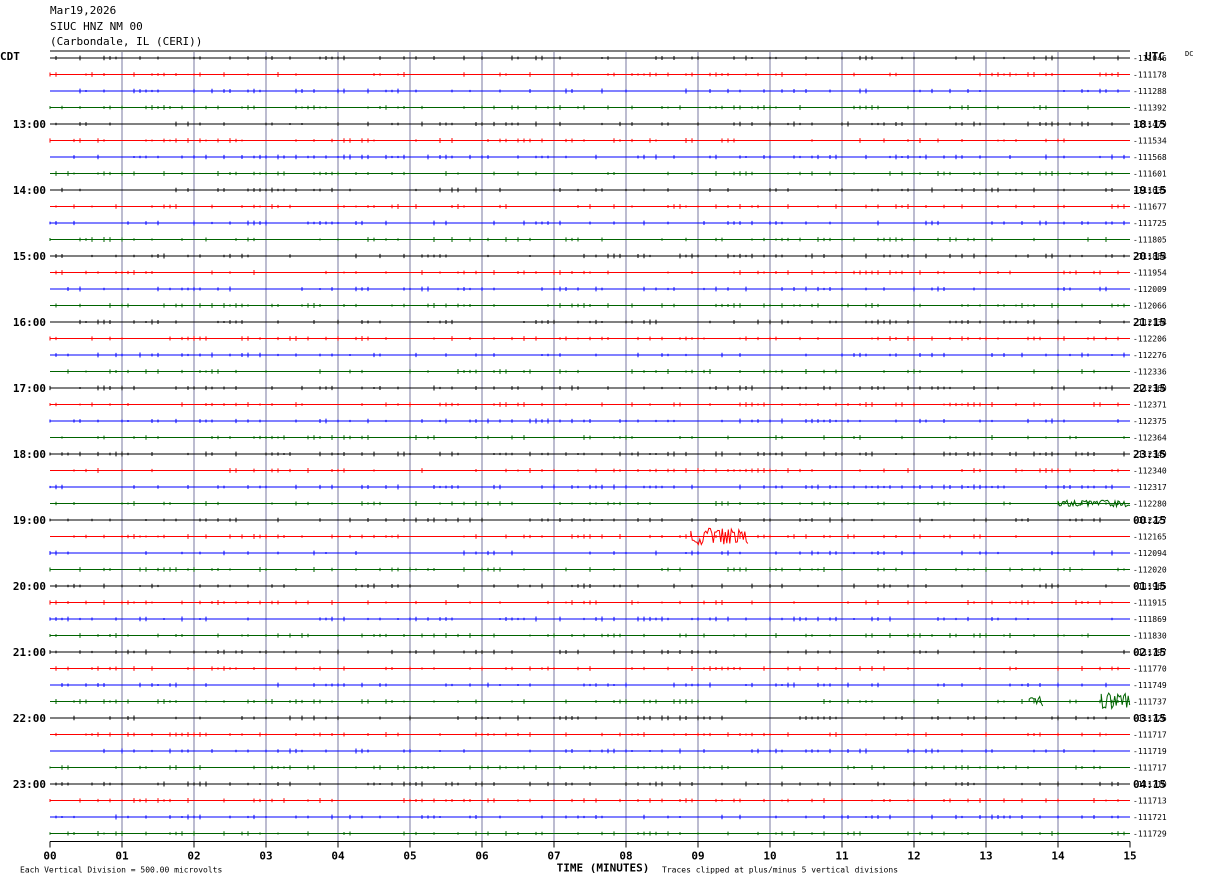 Image resolution: width=1210 pixels, height=886 pixels. What do you see at coordinates (1149, 322) in the screenshot?
I see `hour-label-right: 21:15` at bounding box center [1149, 322].